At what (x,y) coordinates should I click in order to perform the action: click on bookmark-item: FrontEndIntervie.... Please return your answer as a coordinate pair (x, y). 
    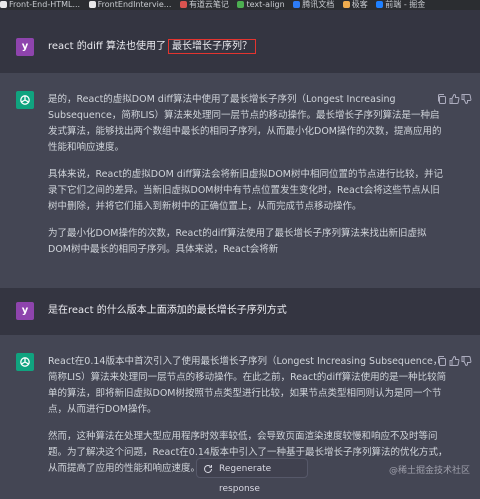
    Looking at the image, I should click on (129, 5).